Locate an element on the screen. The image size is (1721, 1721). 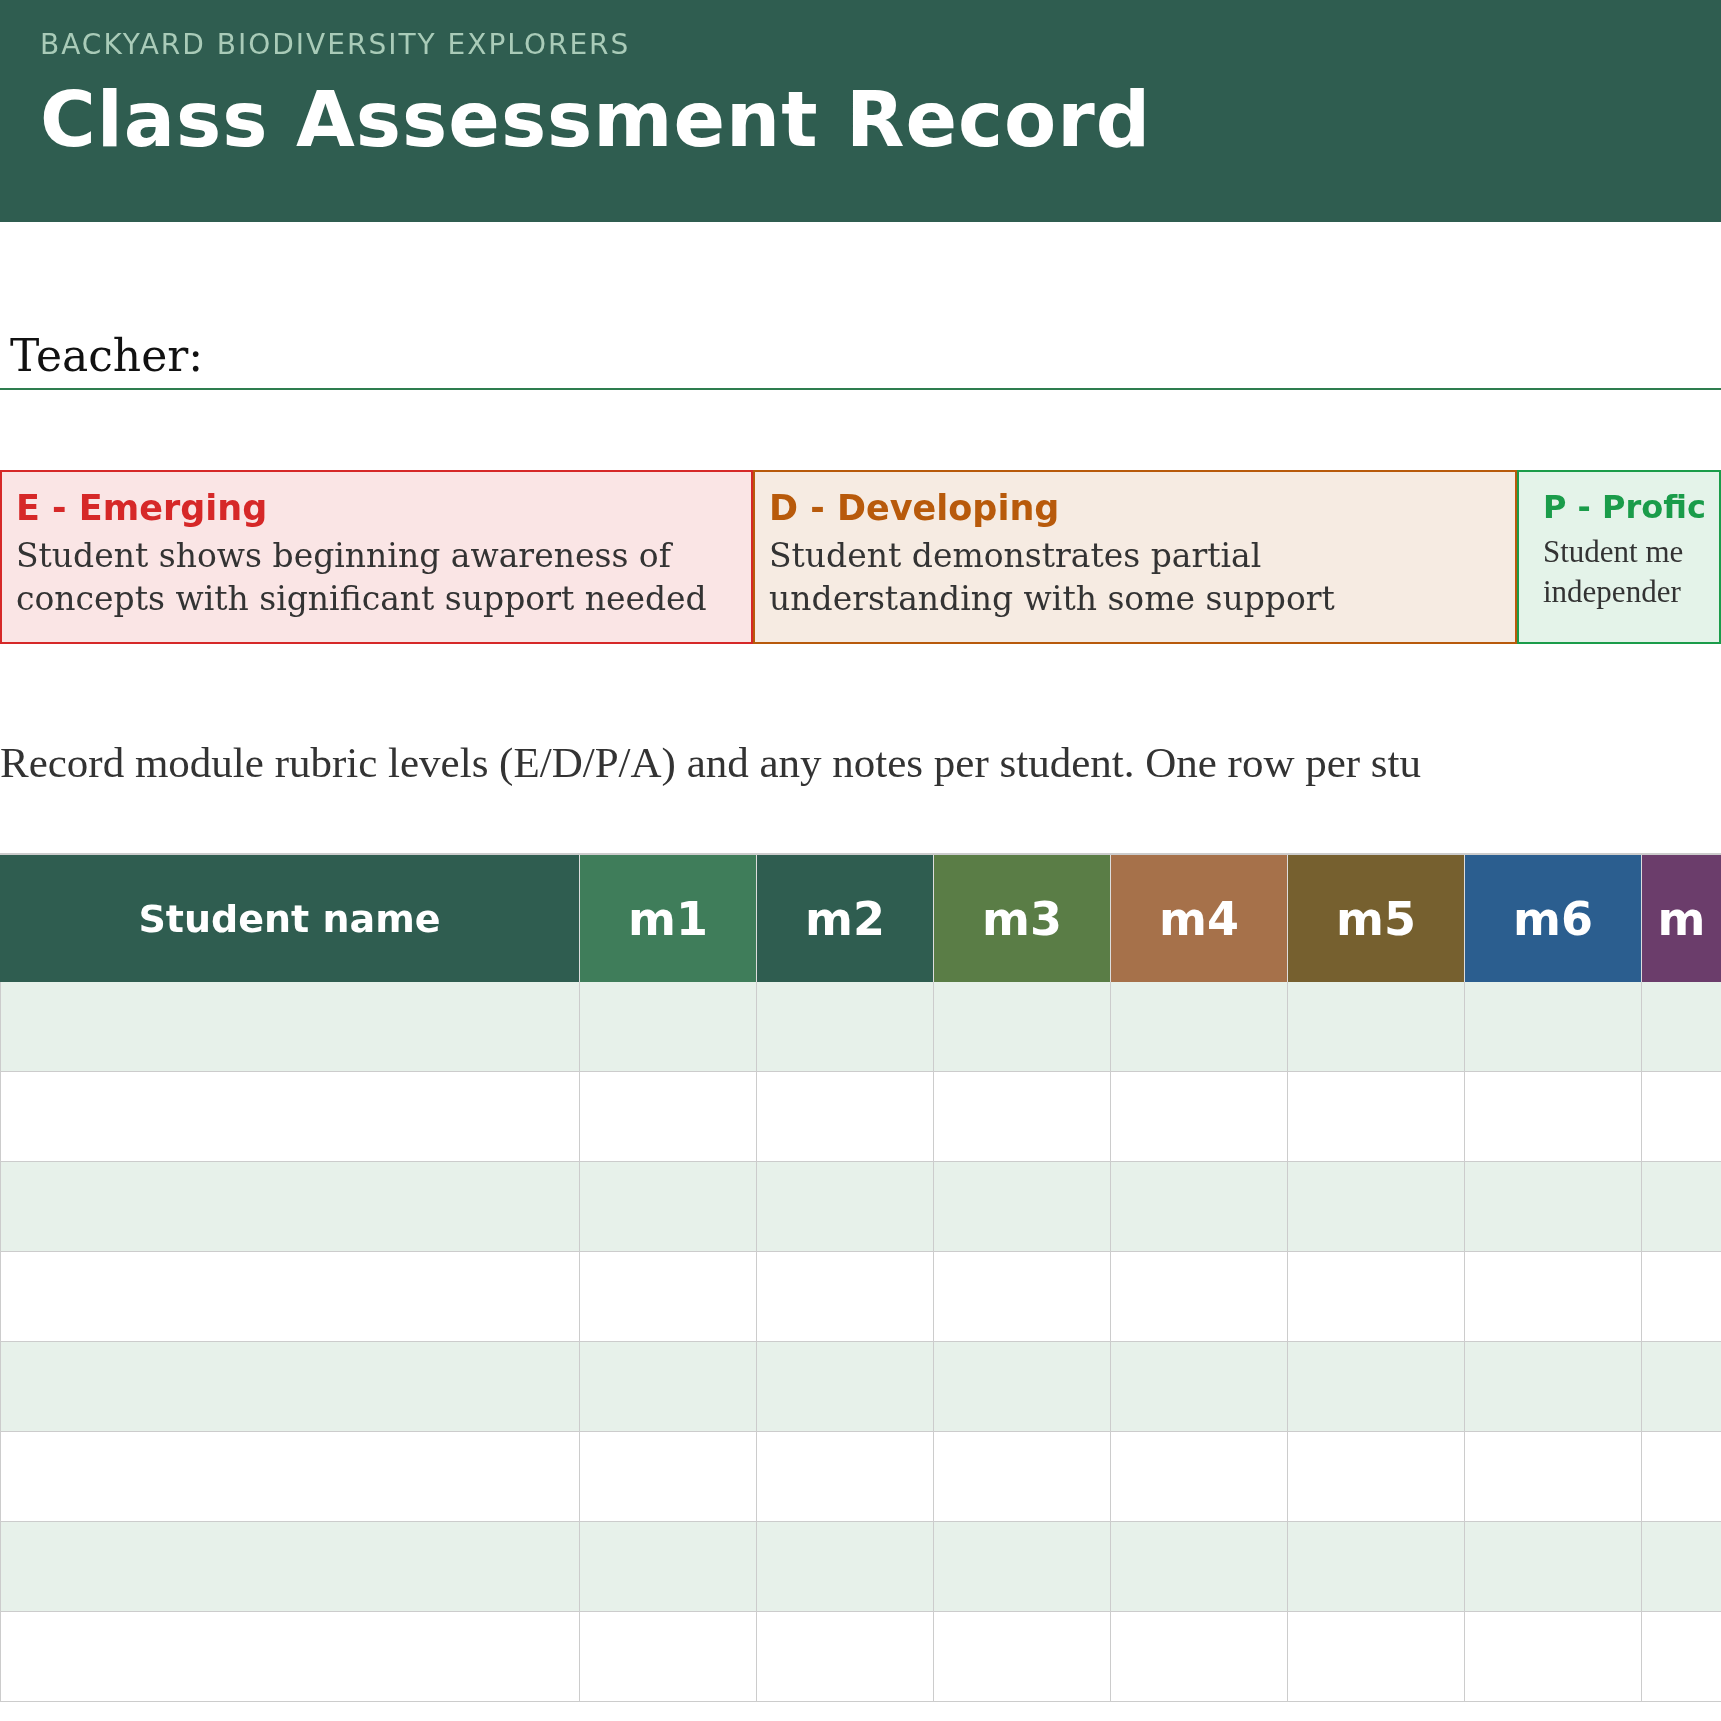
column-header: m2 is located at coordinates (844, 918).